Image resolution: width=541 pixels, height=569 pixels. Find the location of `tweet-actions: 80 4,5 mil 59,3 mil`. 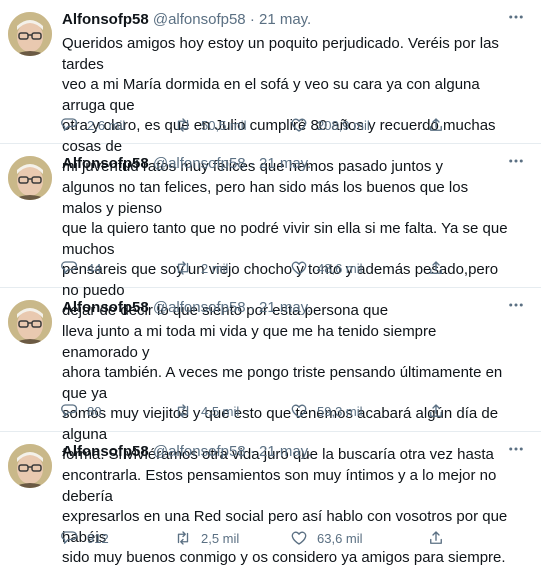

tweet-actions: 80 4,5 mil 59,3 mil is located at coordinates (260, 411).